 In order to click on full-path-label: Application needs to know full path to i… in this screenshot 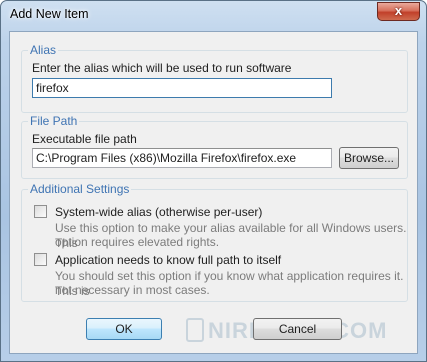, I will do `click(168, 260)`.